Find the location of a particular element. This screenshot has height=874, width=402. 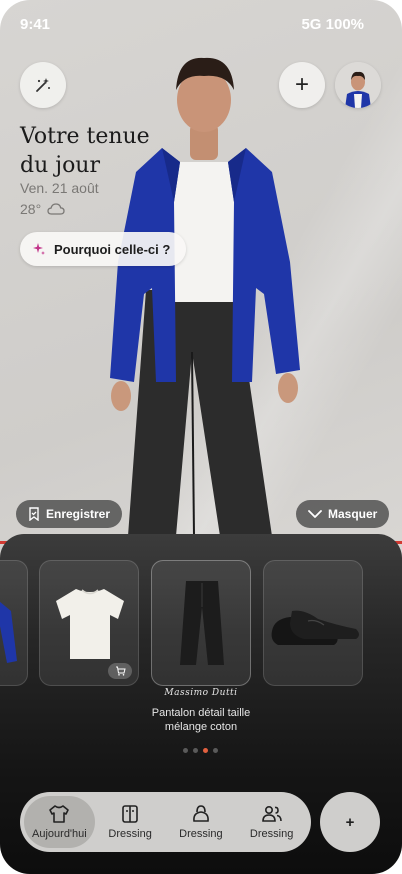

add-to-cart-button is located at coordinates (120, 671).